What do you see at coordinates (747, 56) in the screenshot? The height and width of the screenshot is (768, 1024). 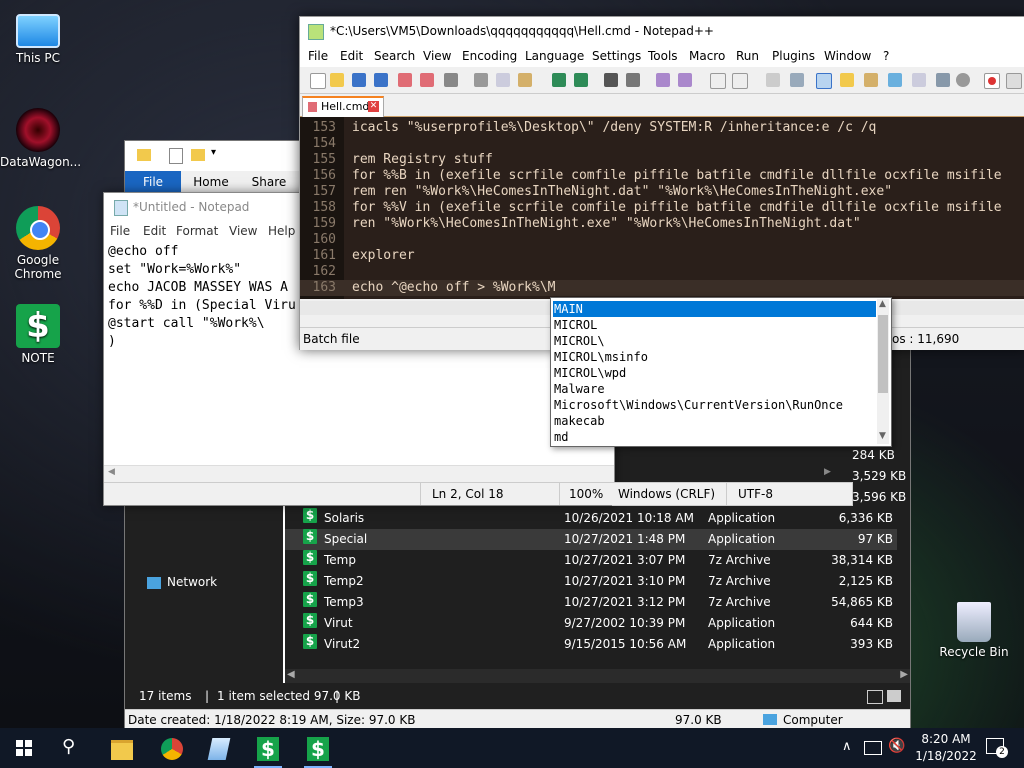 I see `menu-item-run: Run` at bounding box center [747, 56].